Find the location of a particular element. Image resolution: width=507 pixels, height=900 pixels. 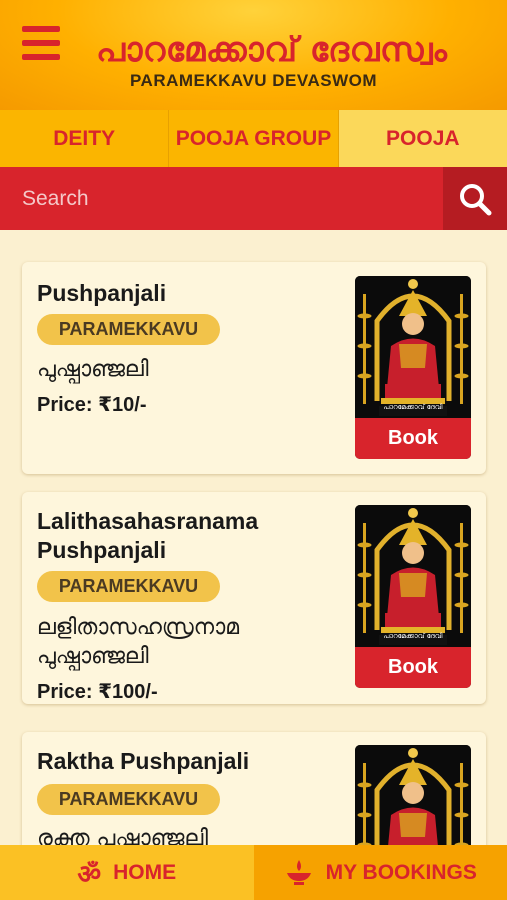

nav-home: ॐ HOME is located at coordinates (127, 872).